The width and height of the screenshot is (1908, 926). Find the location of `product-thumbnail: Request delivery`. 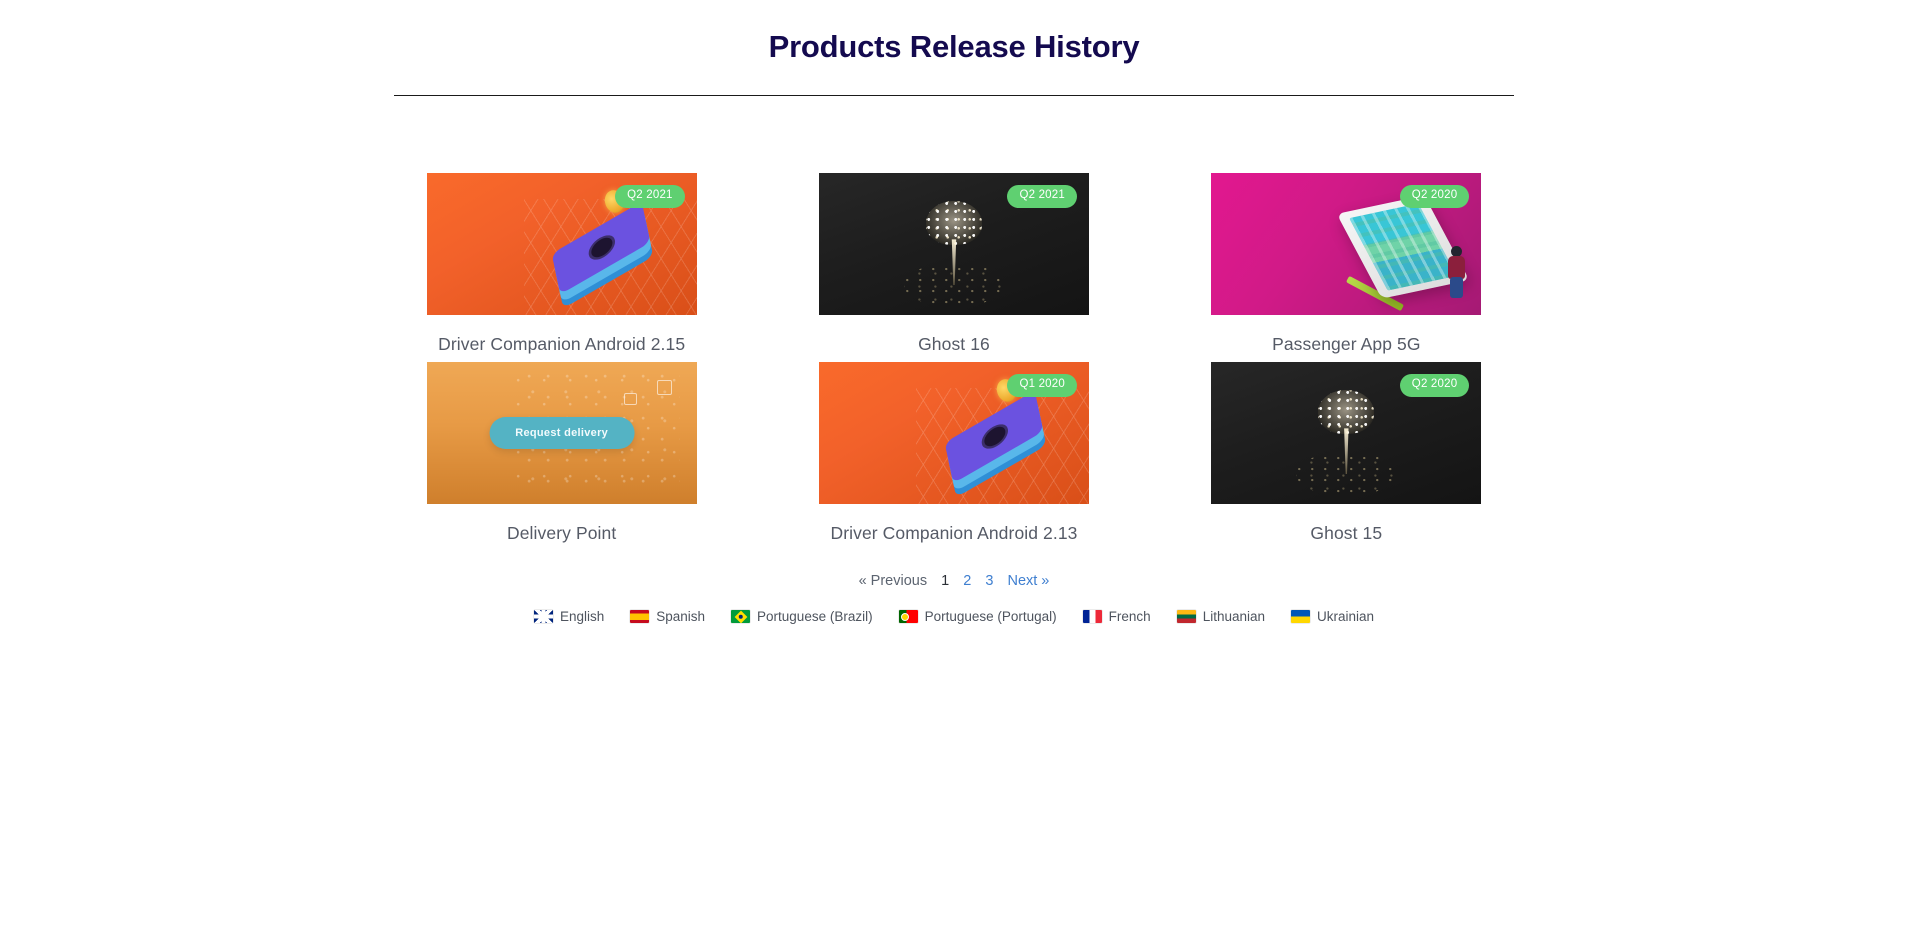

product-thumbnail: Request delivery is located at coordinates (561, 433).